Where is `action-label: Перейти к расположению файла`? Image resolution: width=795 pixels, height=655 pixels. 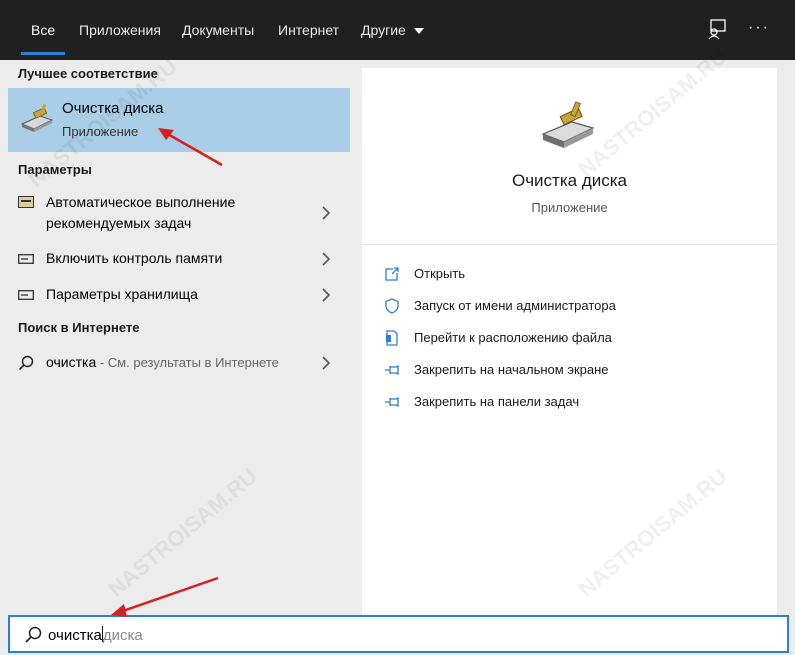
action-label: Перейти к расположению файла is located at coordinates (513, 337).